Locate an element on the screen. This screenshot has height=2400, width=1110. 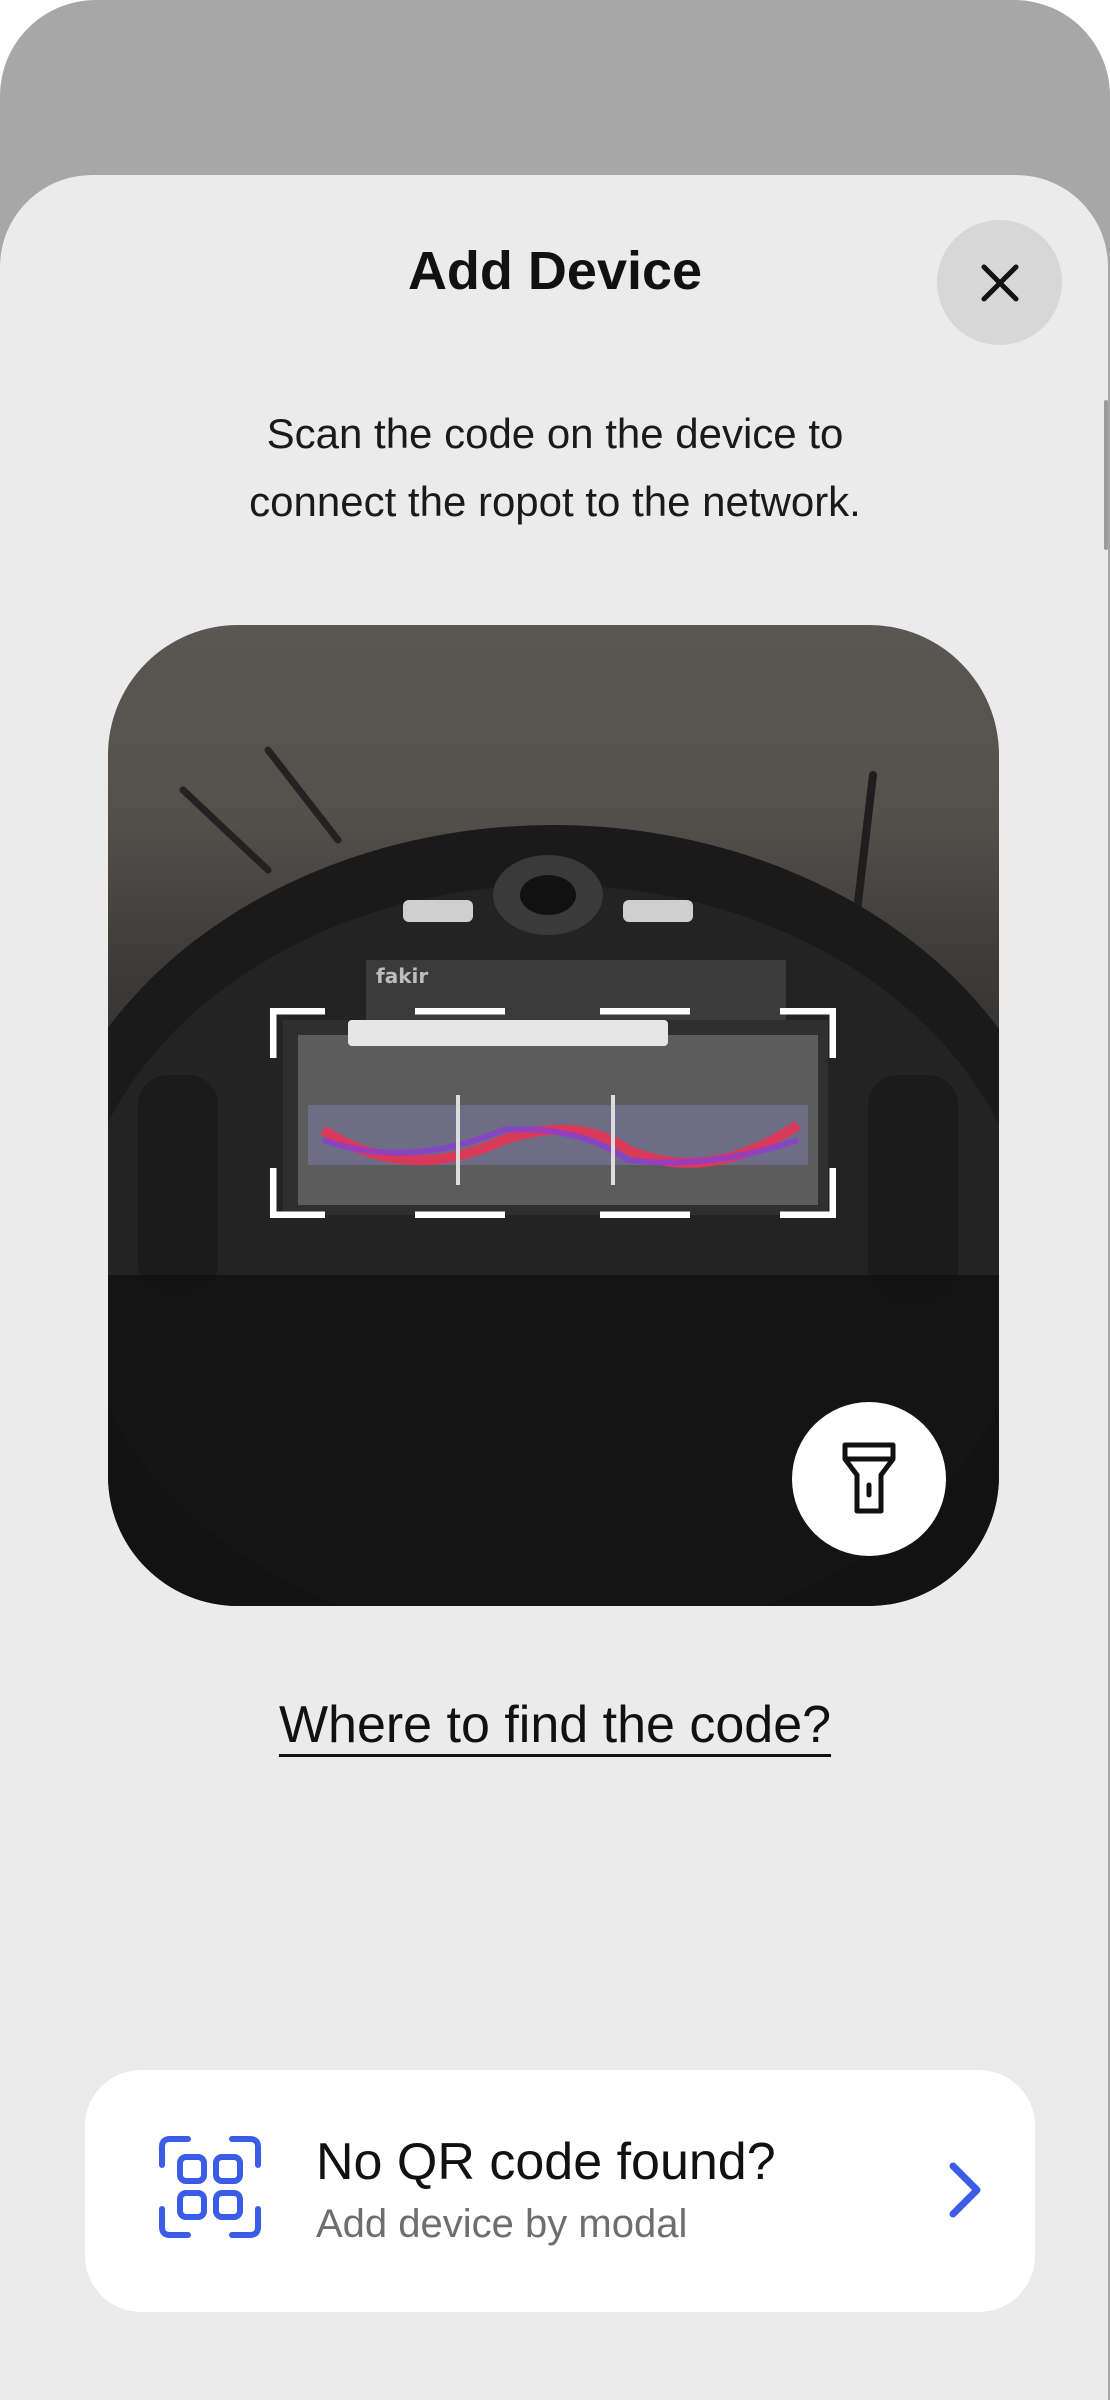
where-to-find-code-link: Where to find the code? is located at coordinates (555, 1725).